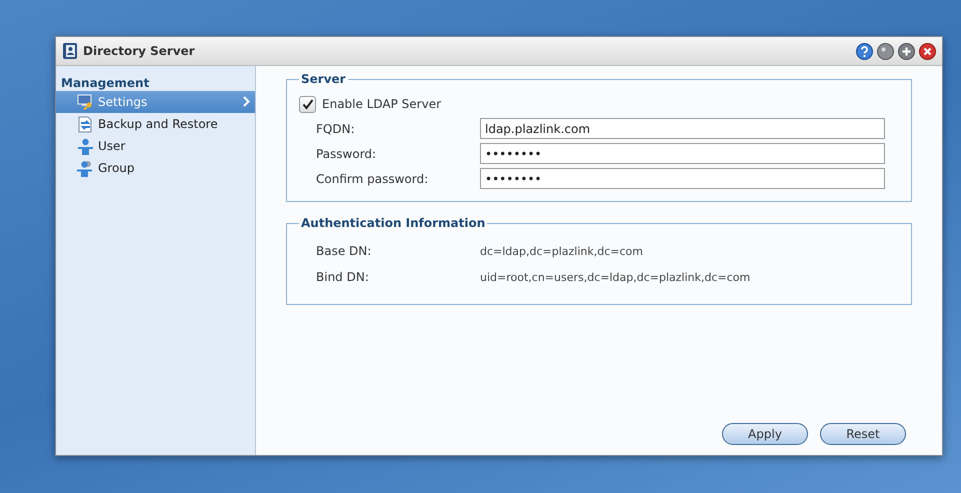  What do you see at coordinates (927, 51) in the screenshot?
I see `close-icon` at bounding box center [927, 51].